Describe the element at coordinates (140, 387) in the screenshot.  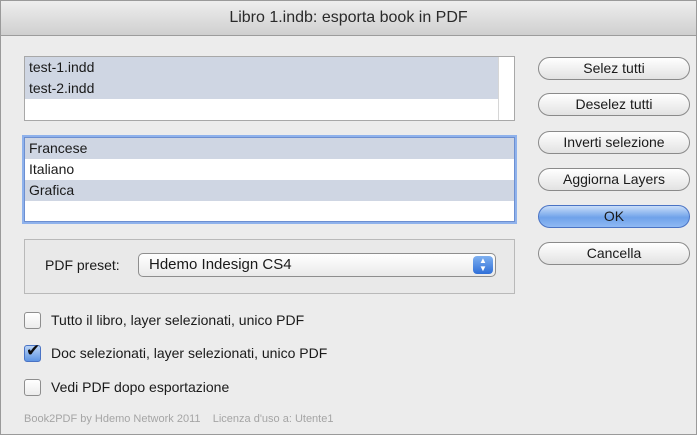
I see `option-view-pdf-label: Vedi PDF dopo esportazione` at that location.